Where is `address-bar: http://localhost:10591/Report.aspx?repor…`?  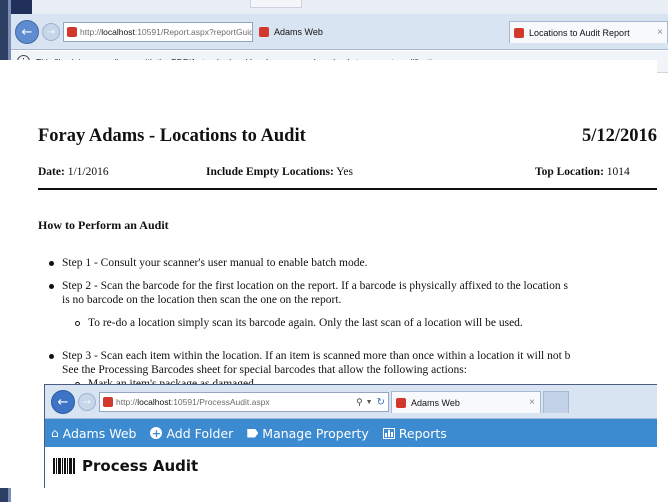
address-bar: http://localhost:10591/Report.aspx?repor… is located at coordinates (158, 32).